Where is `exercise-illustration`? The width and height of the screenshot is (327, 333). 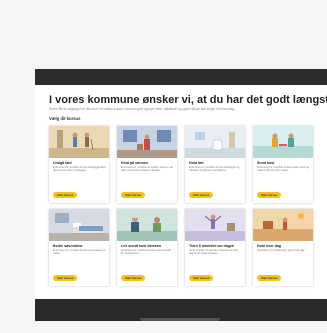 exercise-illustration is located at coordinates (215, 225).